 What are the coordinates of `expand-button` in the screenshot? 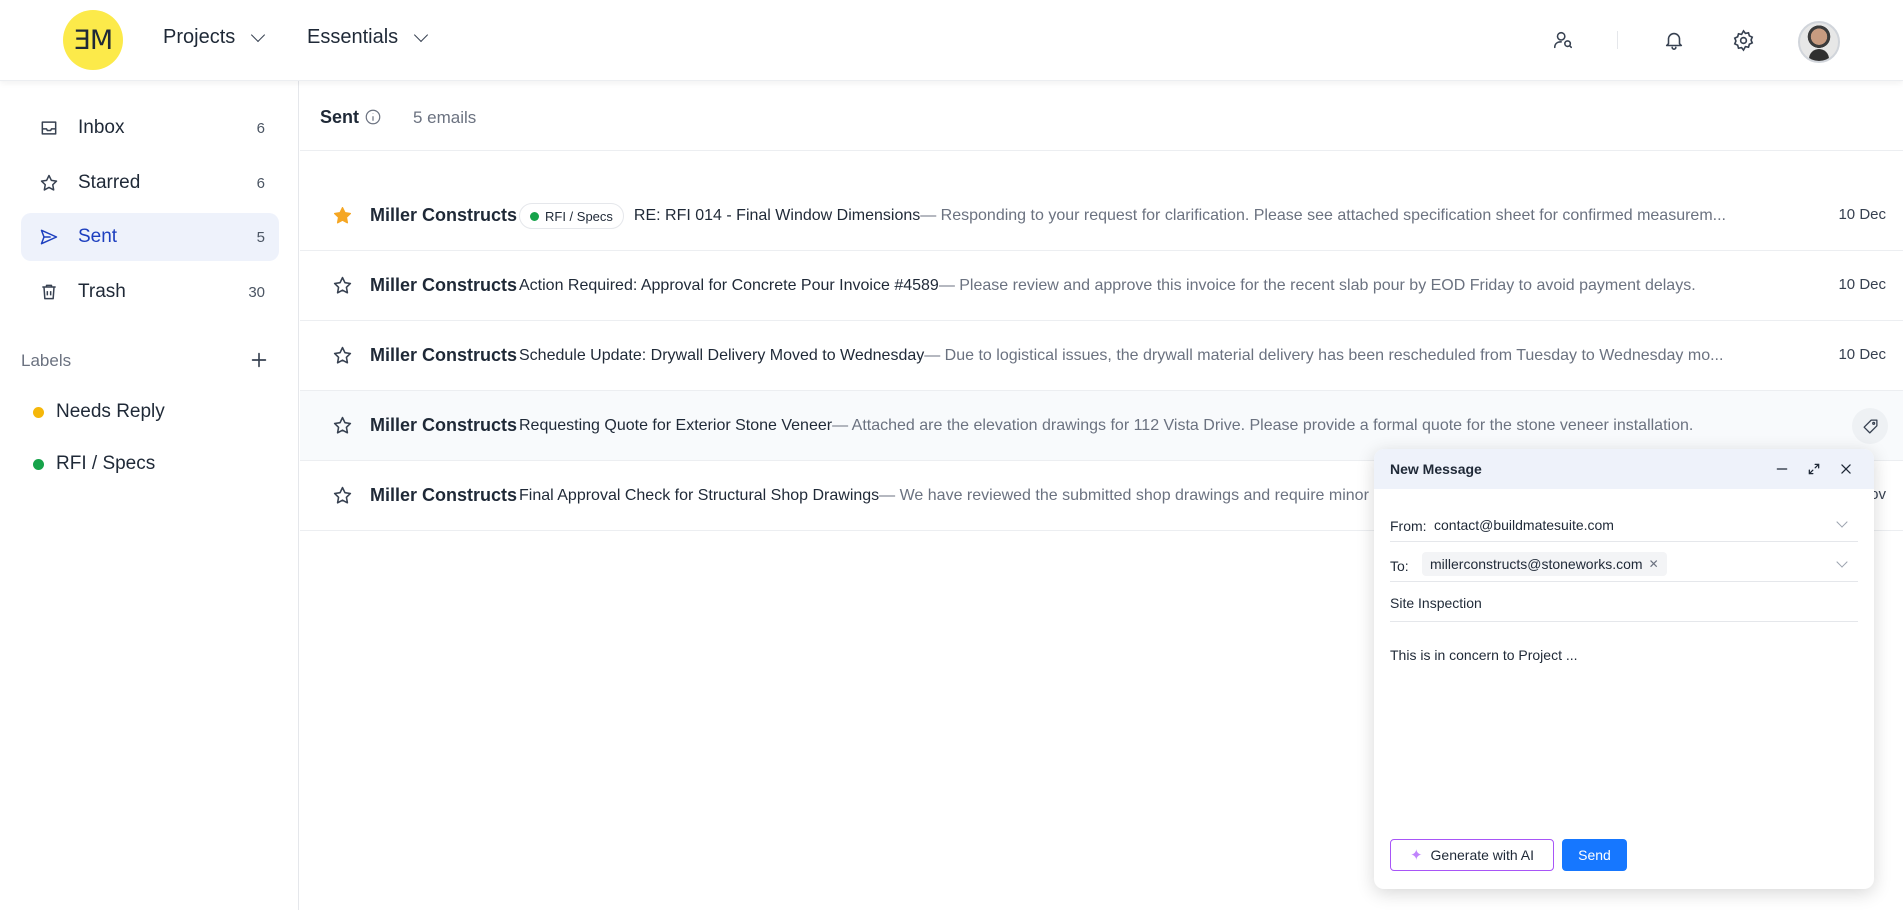 It's located at (1814, 469).